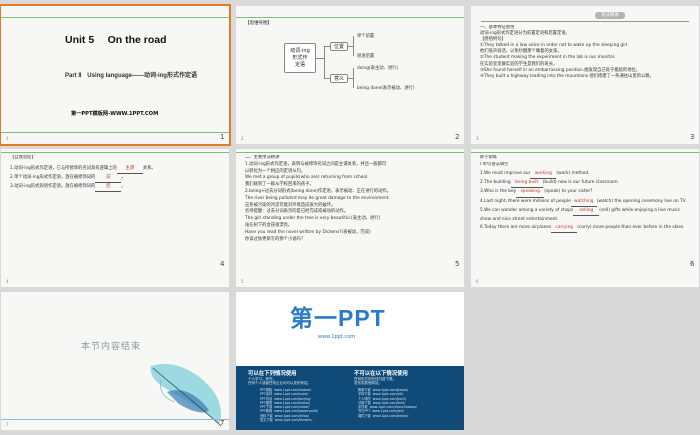  I want to click on slide-5-line: 二、主要用法精讲, so click(262, 157).